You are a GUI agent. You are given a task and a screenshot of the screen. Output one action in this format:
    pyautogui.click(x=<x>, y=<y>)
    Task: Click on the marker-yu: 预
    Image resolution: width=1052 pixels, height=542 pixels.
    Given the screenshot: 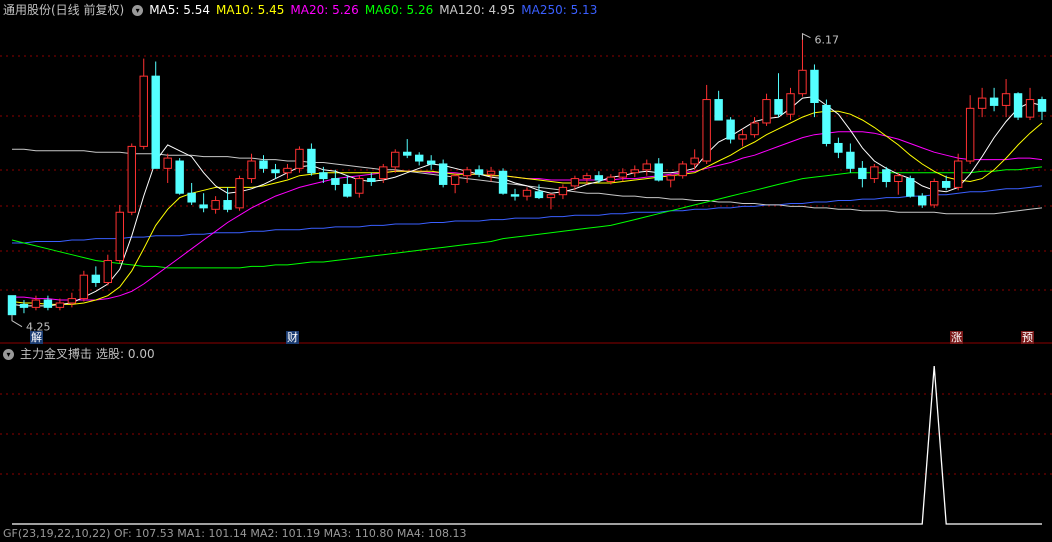 What is the action you would take?
    pyautogui.click(x=1027, y=337)
    